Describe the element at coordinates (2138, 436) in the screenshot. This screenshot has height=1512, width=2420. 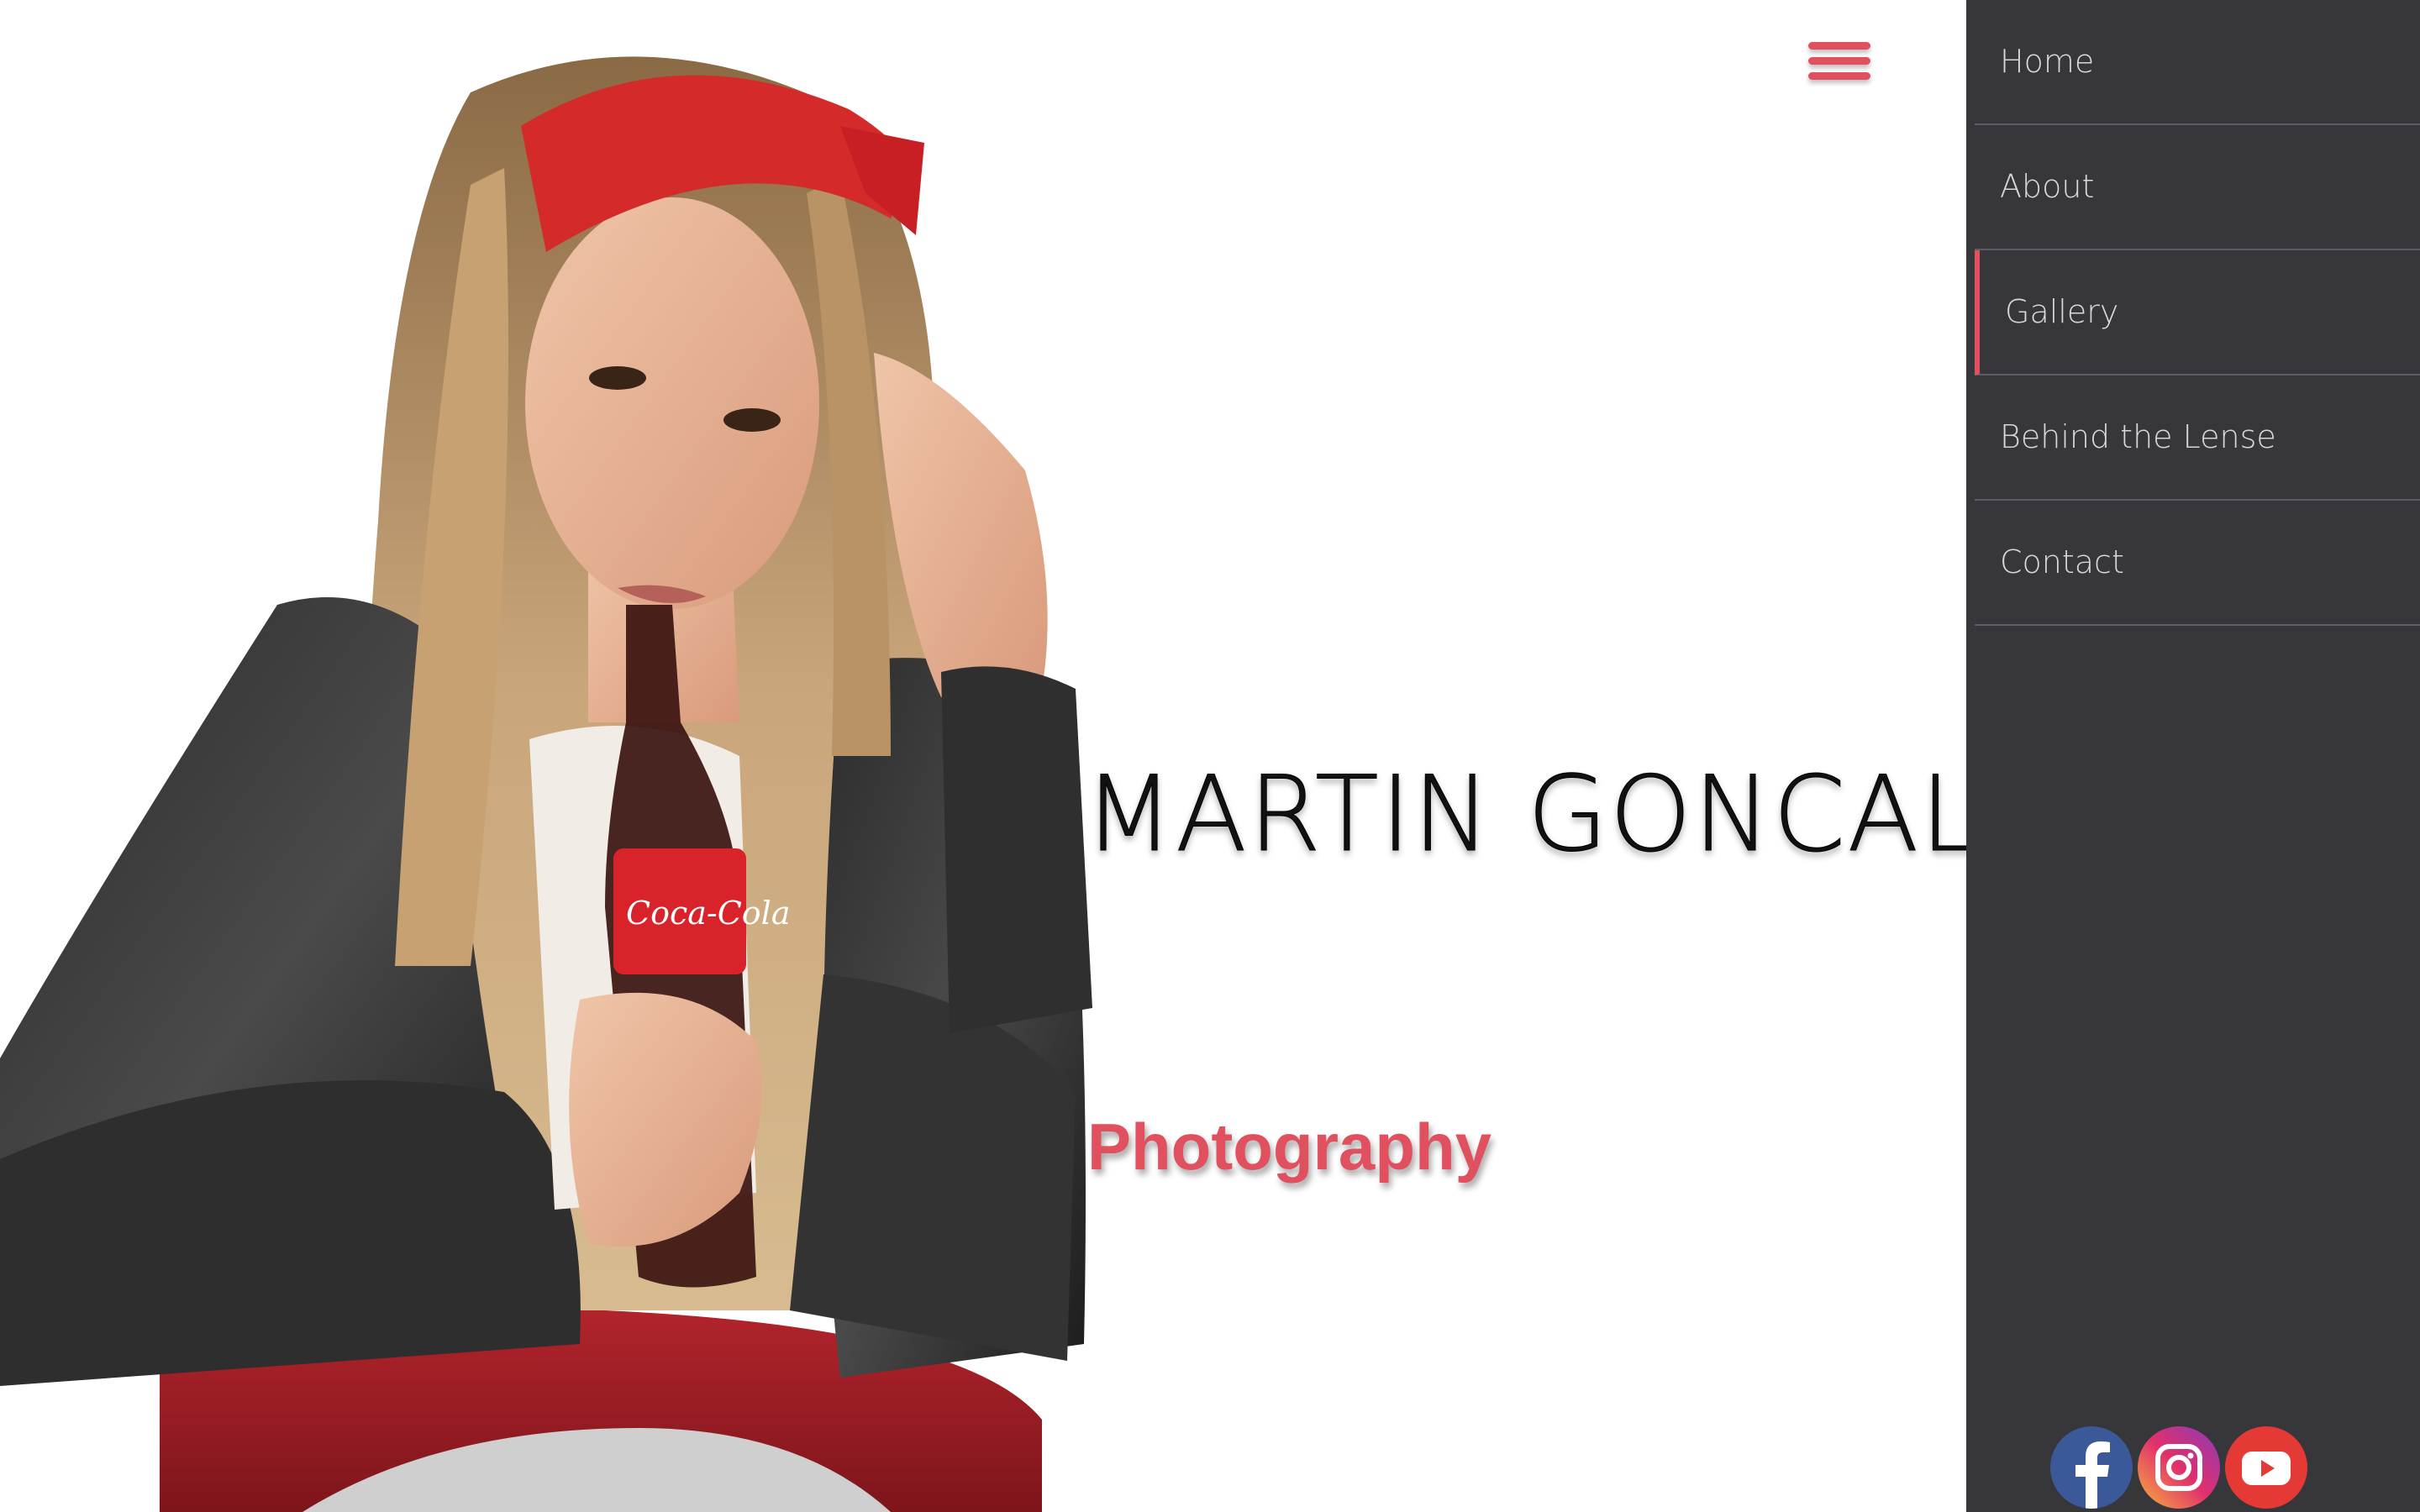
I see `menu-item-label: Behind the Lense` at that location.